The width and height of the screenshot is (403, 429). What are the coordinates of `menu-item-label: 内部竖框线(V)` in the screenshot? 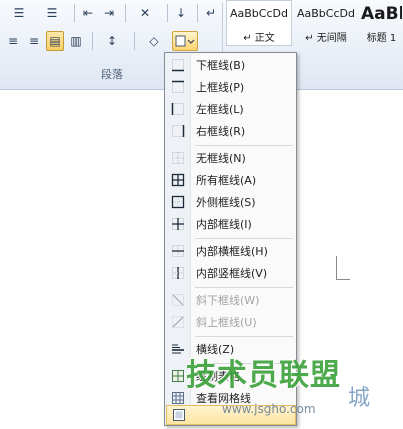 It's located at (232, 273).